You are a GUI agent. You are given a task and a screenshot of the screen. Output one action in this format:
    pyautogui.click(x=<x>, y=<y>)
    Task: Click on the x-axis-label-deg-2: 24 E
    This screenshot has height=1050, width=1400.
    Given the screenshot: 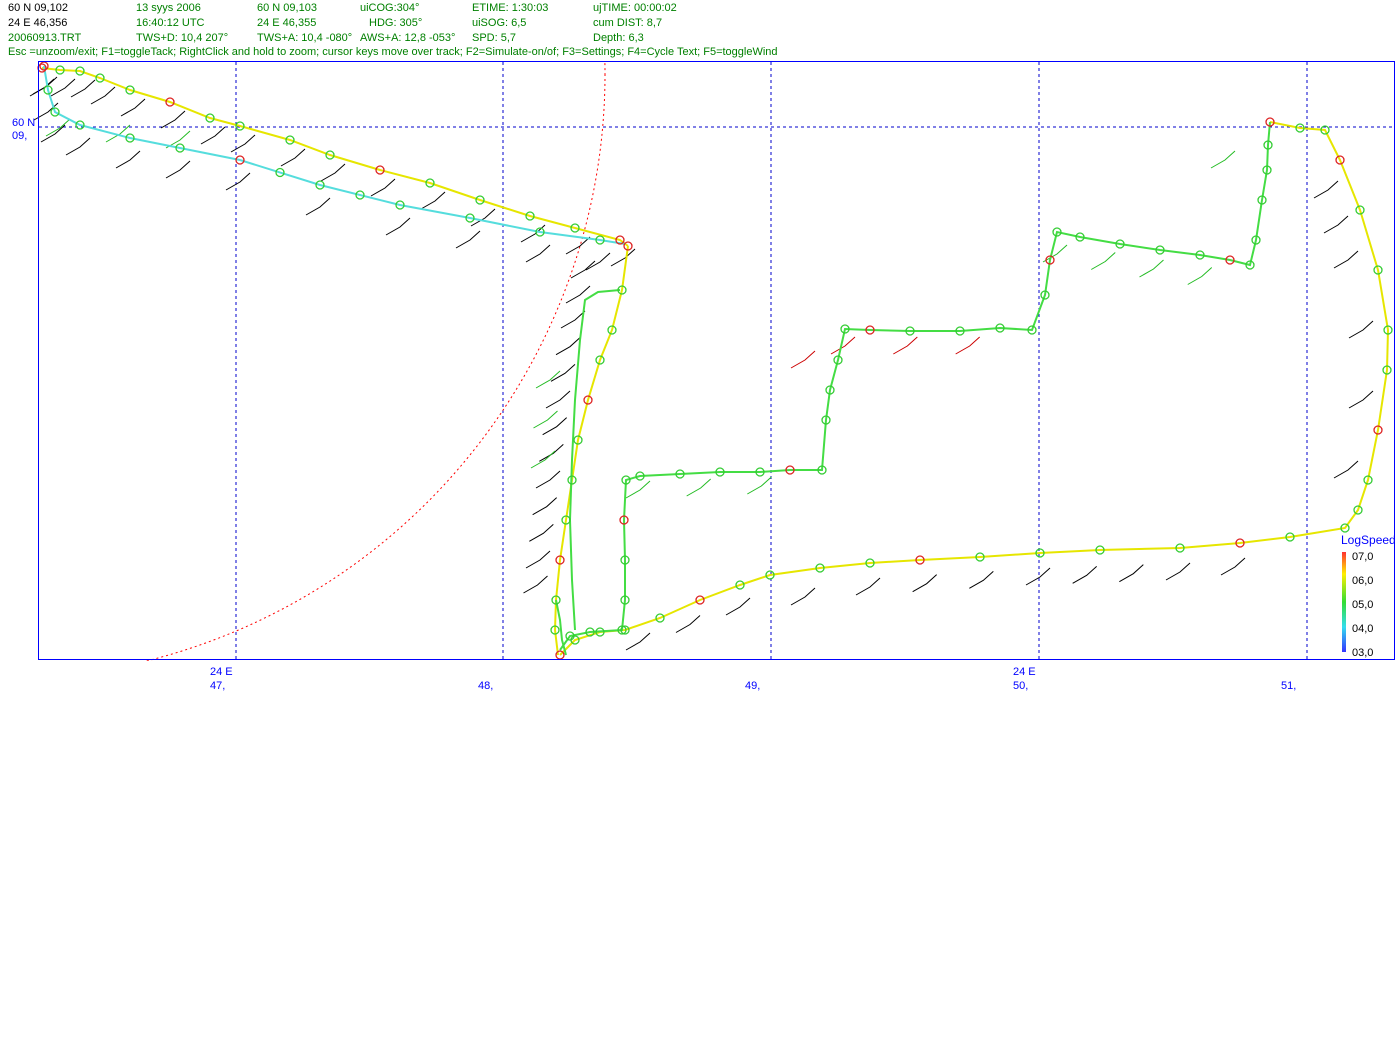 What is the action you would take?
    pyautogui.click(x=1024, y=672)
    